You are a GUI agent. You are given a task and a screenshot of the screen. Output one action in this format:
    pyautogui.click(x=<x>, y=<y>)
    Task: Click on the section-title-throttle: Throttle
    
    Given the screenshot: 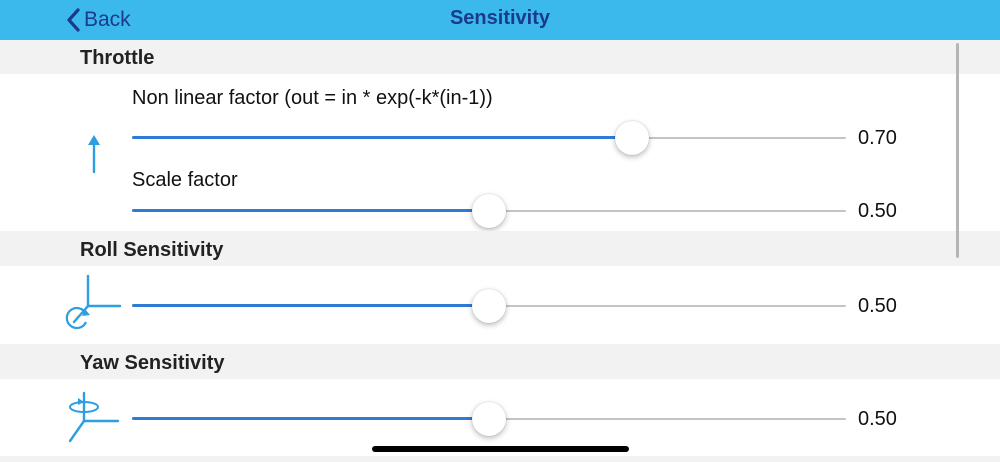 What is the action you would take?
    pyautogui.click(x=117, y=58)
    